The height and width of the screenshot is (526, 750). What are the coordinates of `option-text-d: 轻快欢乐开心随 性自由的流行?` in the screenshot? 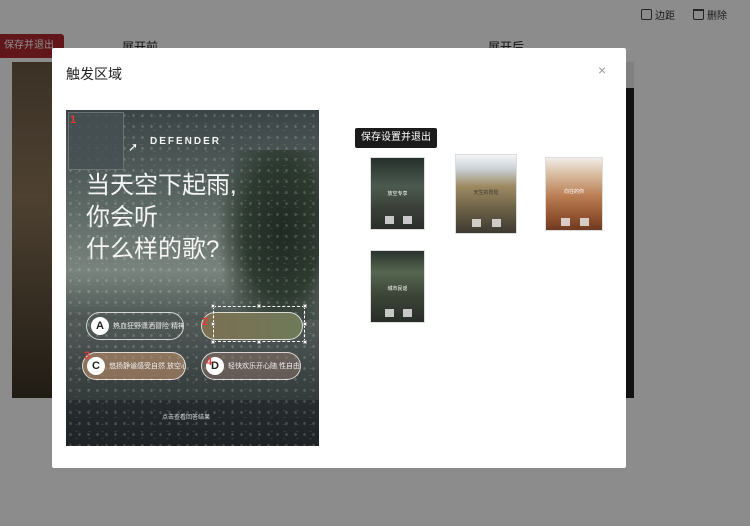 It's located at (264, 366).